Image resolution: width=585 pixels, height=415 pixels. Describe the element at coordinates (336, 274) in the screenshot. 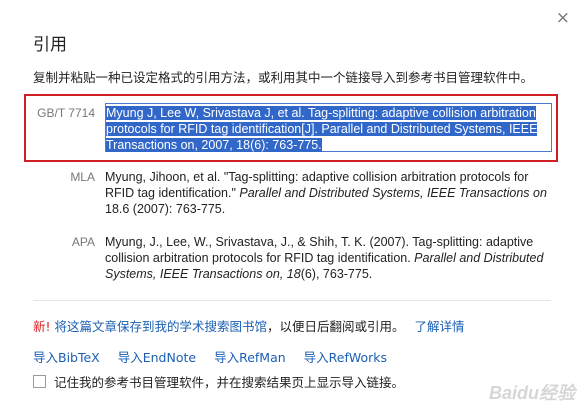

I see `apa-text-part2: (6), 763-775.` at that location.